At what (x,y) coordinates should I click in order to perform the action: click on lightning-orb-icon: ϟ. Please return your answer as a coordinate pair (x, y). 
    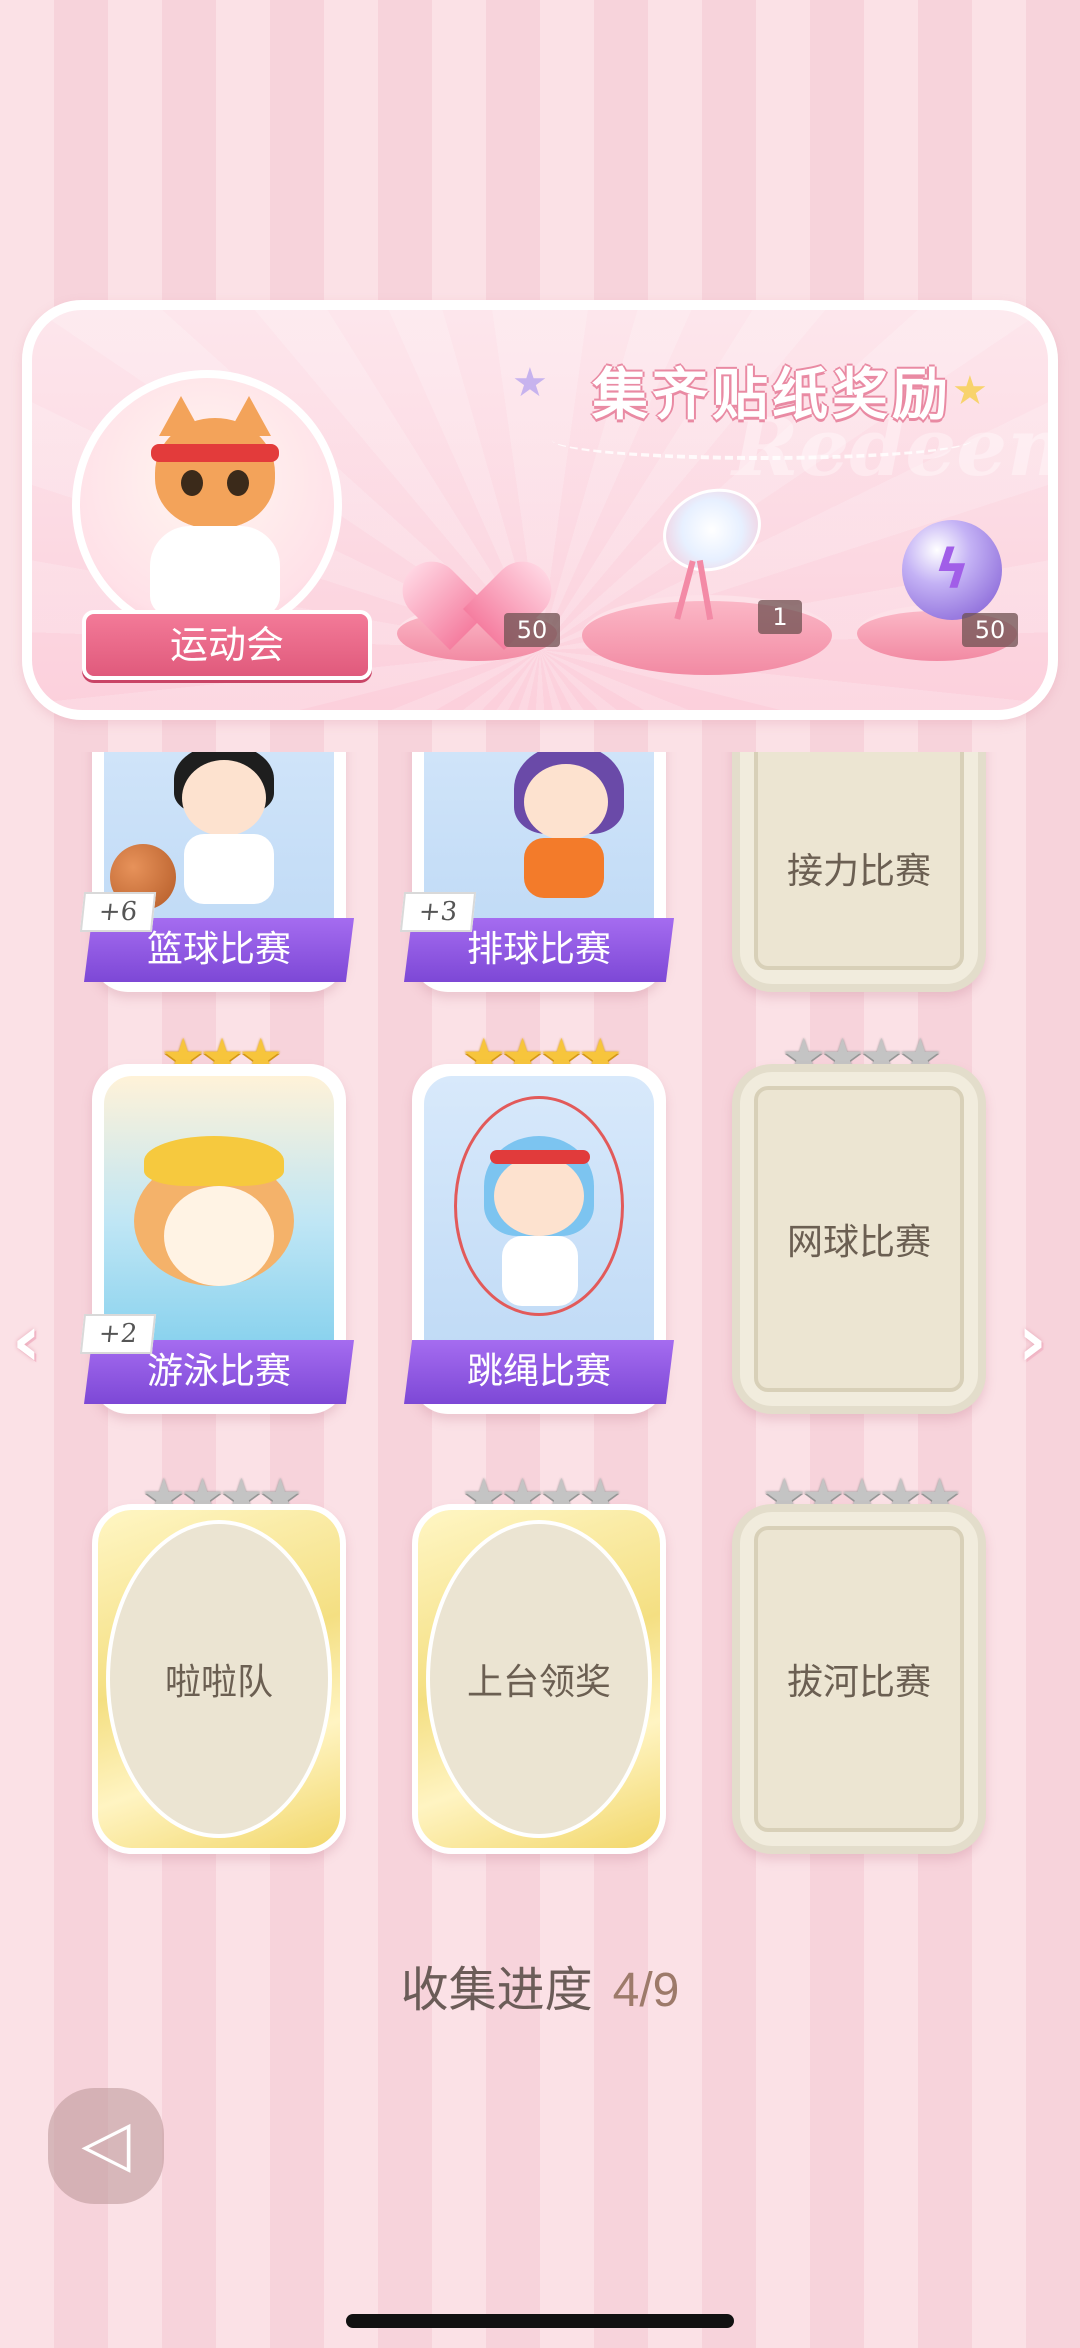
    Looking at the image, I should click on (952, 570).